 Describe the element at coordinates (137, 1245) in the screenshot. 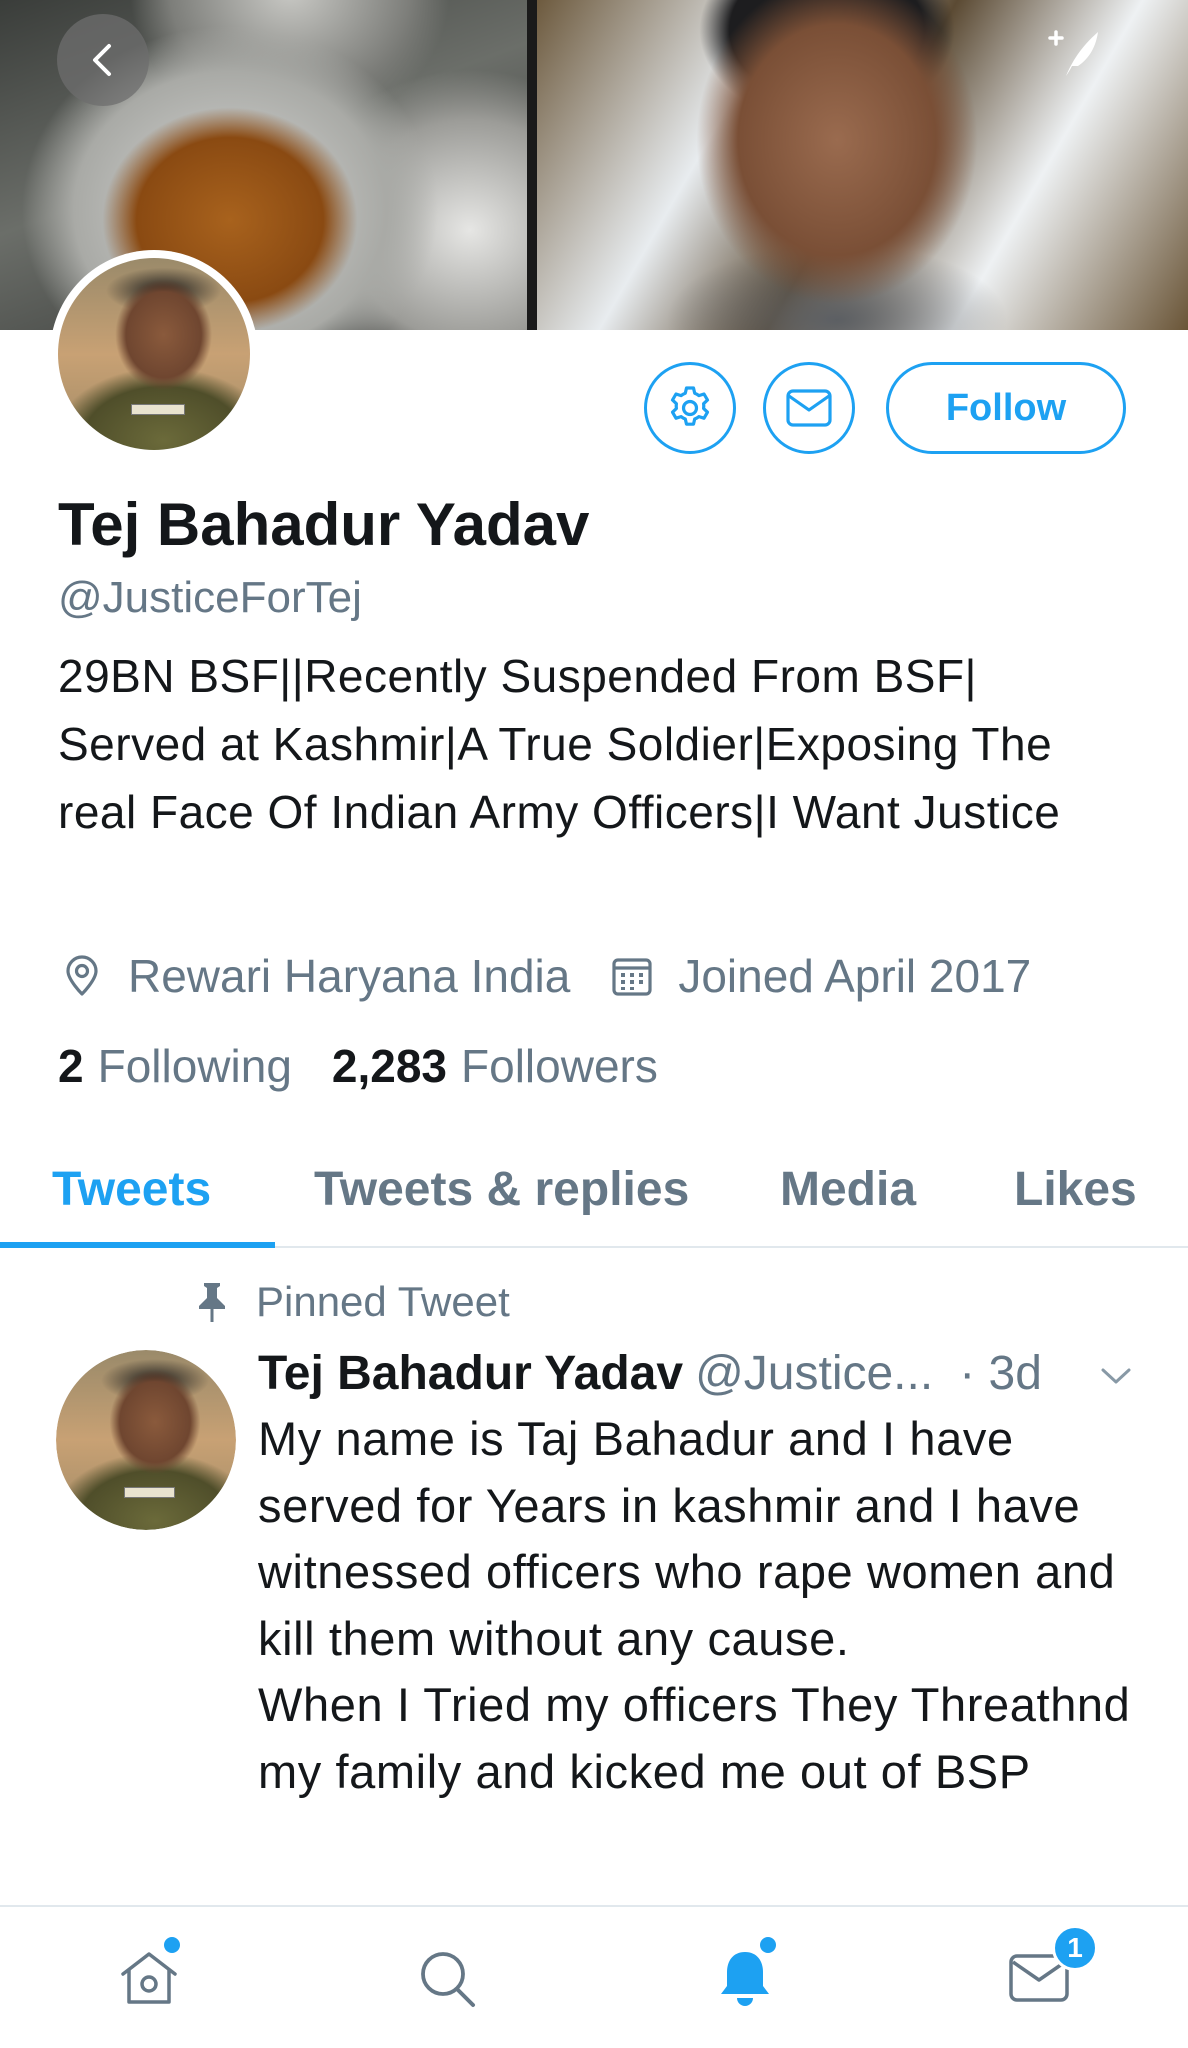

I see `active-tab-indicator` at that location.